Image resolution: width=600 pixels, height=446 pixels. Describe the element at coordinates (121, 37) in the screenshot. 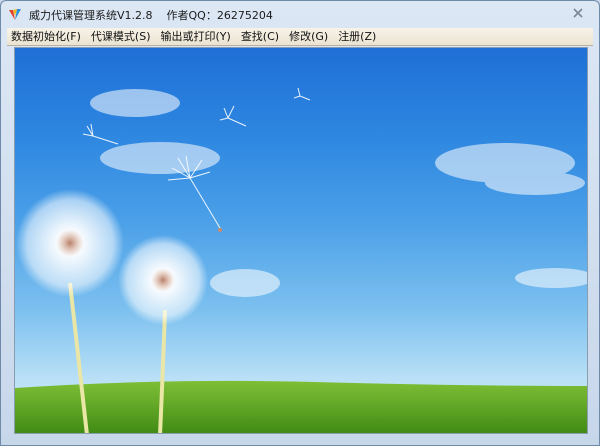

I see `menu-substitute-mode: 代课模式(S)` at that location.